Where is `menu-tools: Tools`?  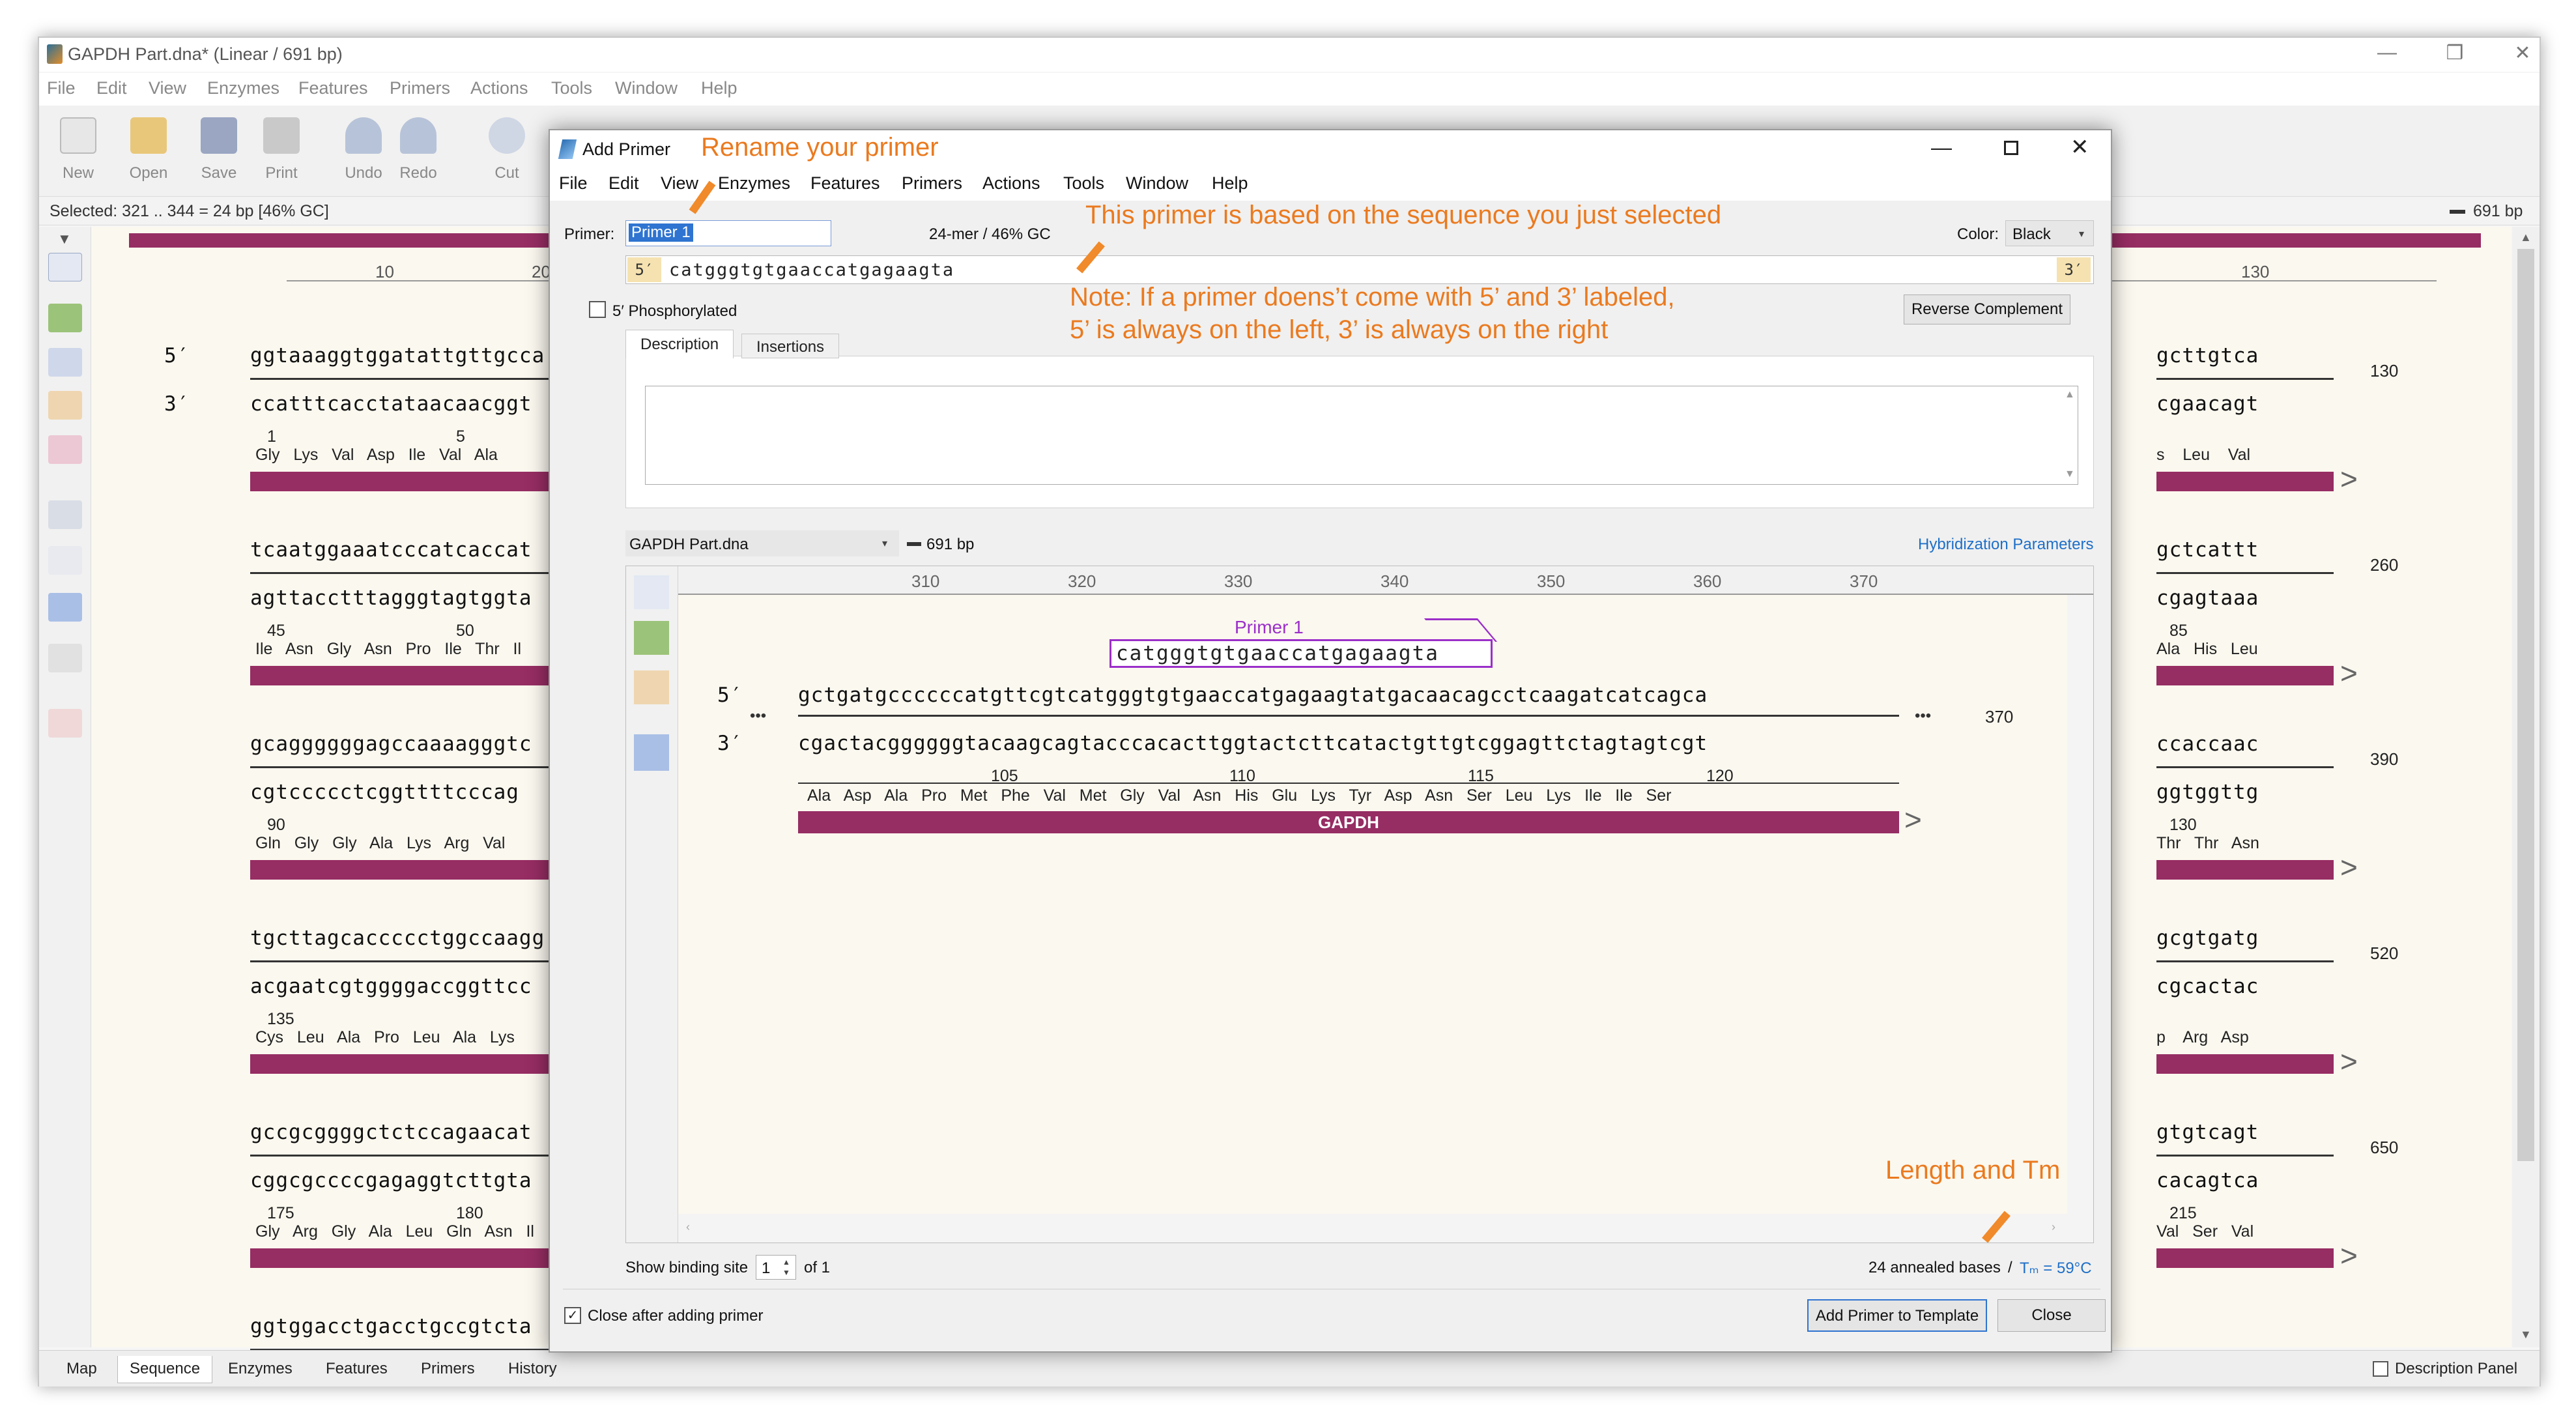 menu-tools: Tools is located at coordinates (571, 88).